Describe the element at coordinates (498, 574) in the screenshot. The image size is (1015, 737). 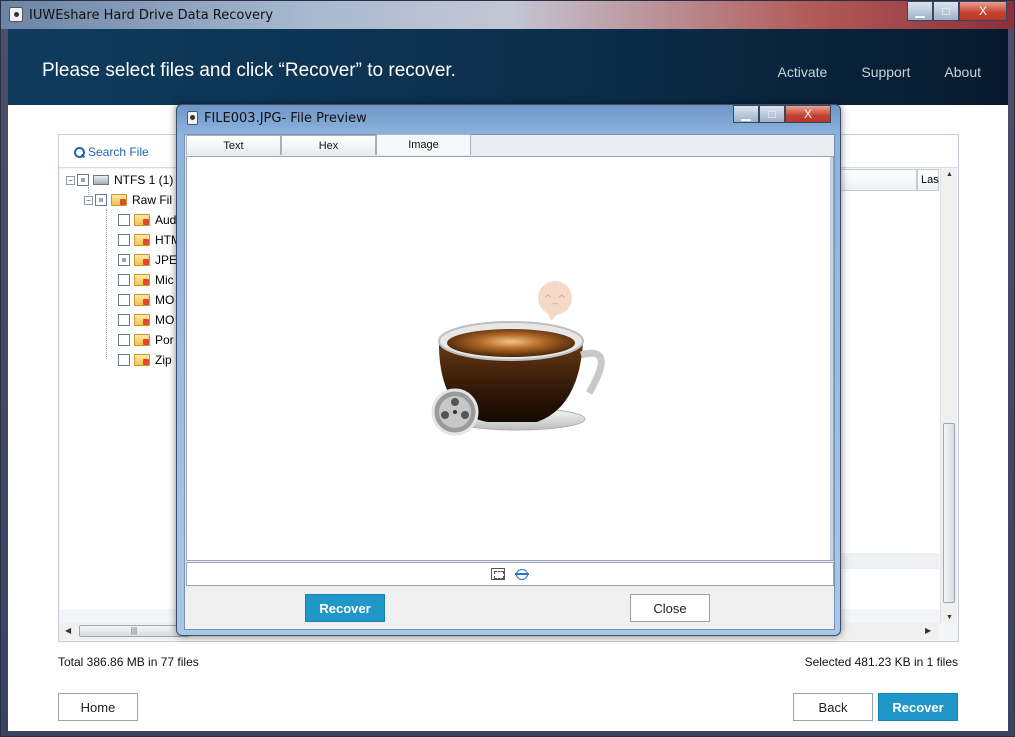
I see `fit-to-window-icon` at that location.